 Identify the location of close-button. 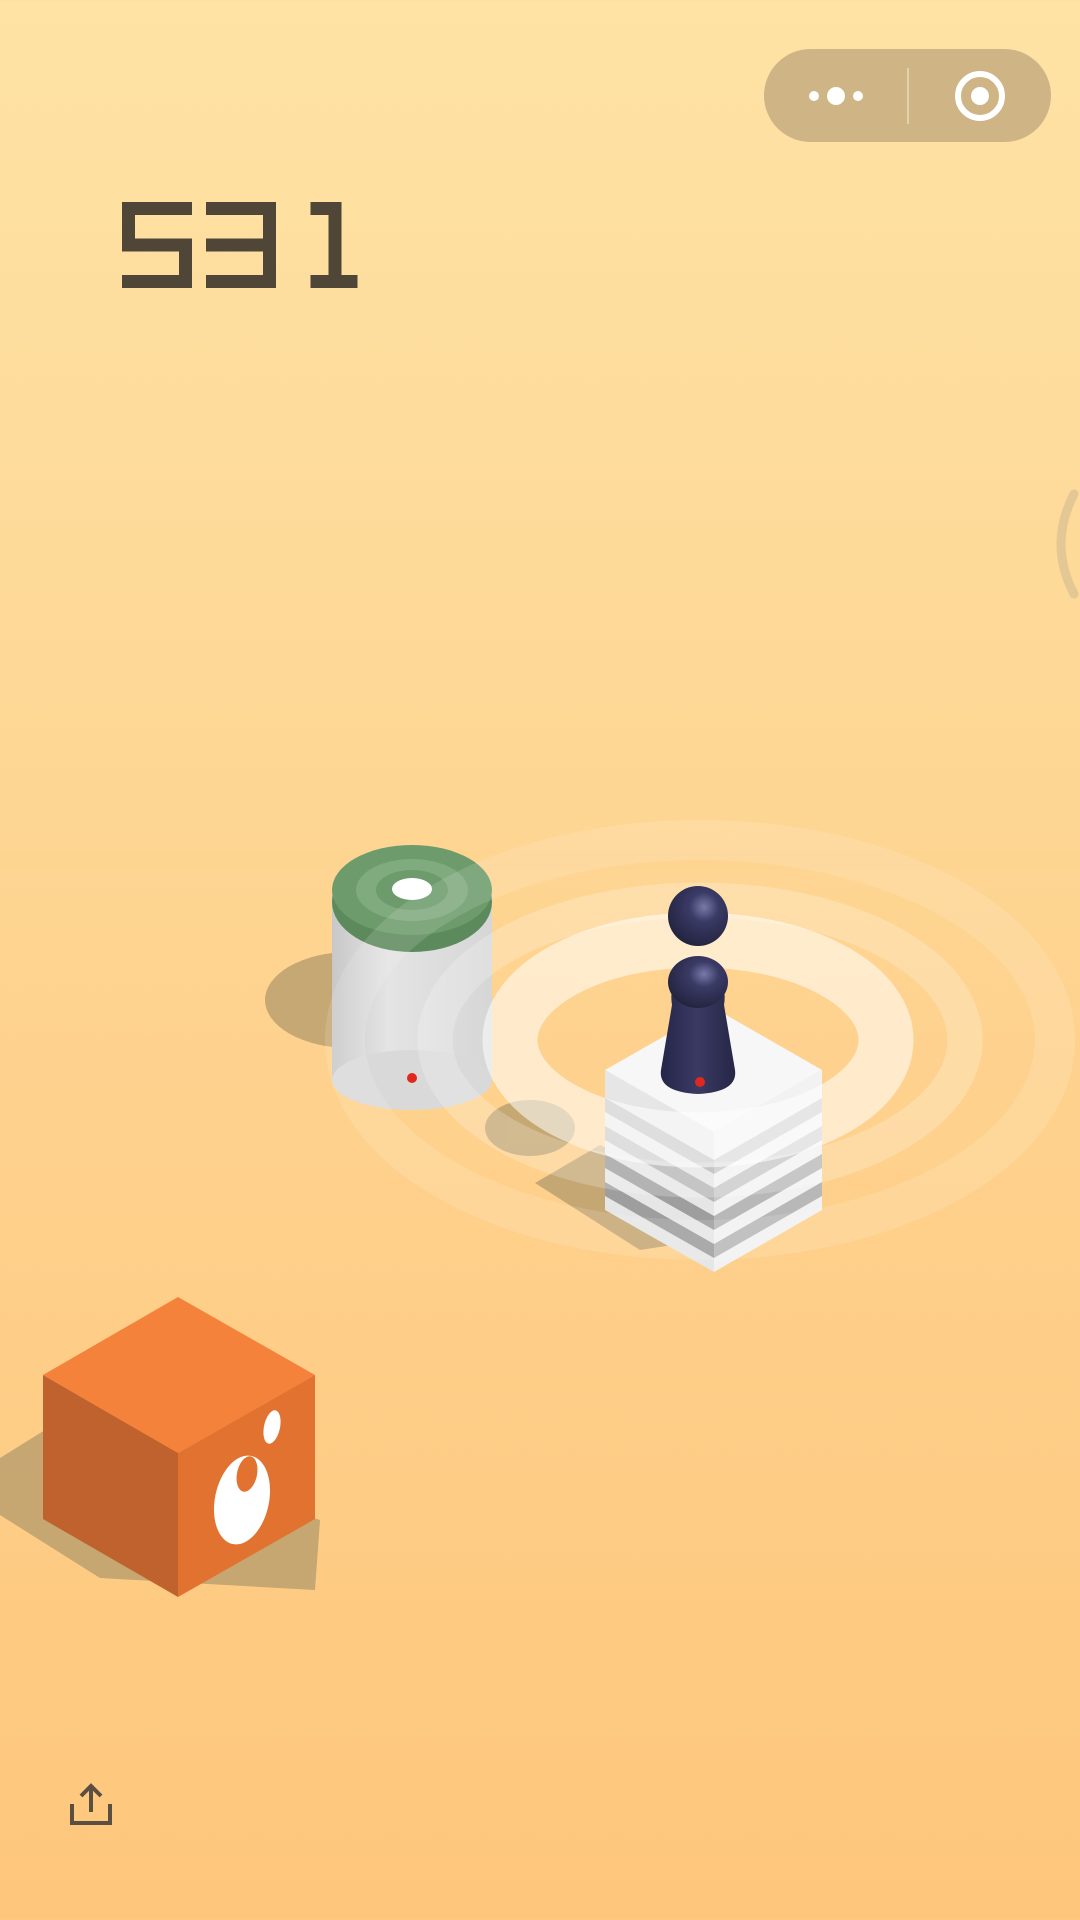
(980, 95).